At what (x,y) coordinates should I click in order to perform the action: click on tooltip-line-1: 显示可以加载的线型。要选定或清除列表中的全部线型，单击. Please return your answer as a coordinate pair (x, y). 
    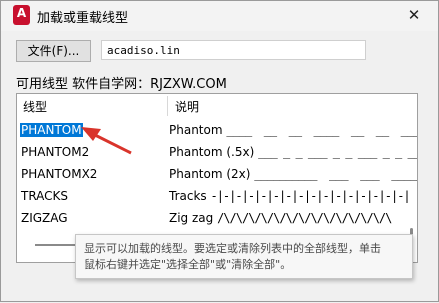
    Looking at the image, I should click on (232, 248).